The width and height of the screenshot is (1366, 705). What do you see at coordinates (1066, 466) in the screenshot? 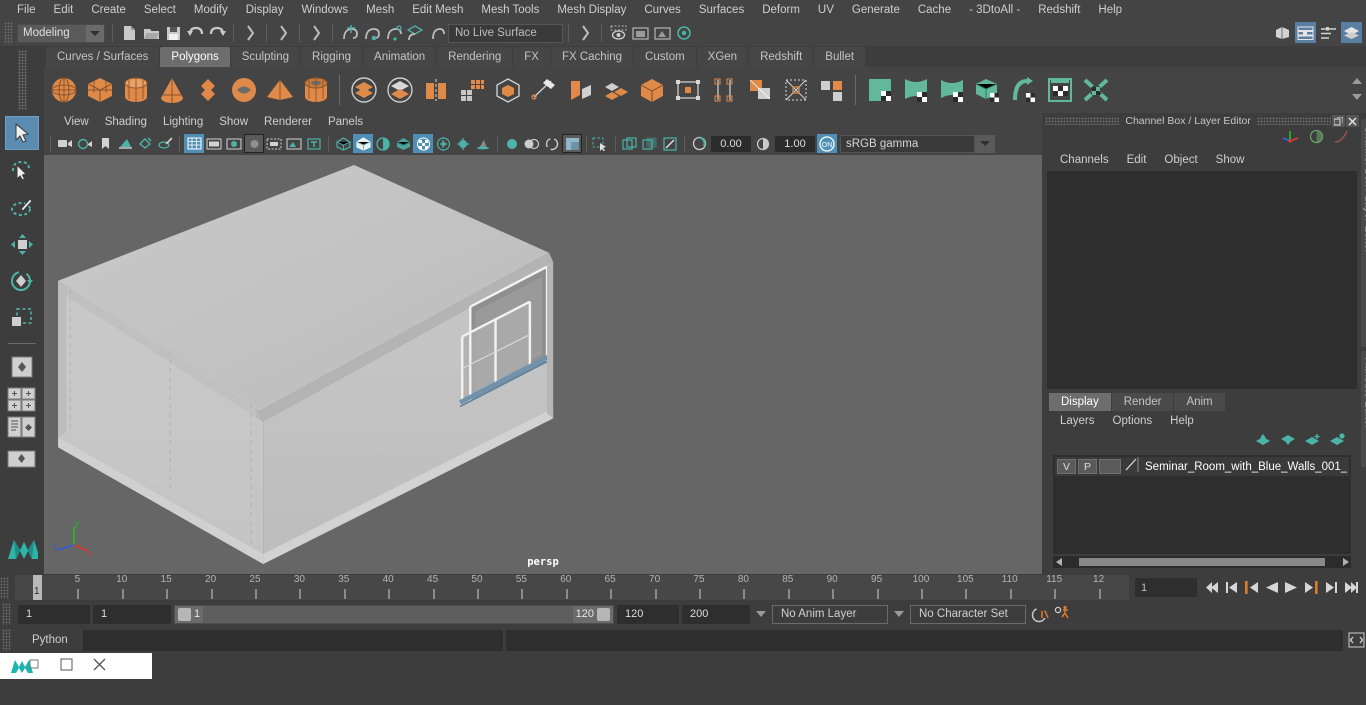
I see `layer-visibility-toggle: V` at bounding box center [1066, 466].